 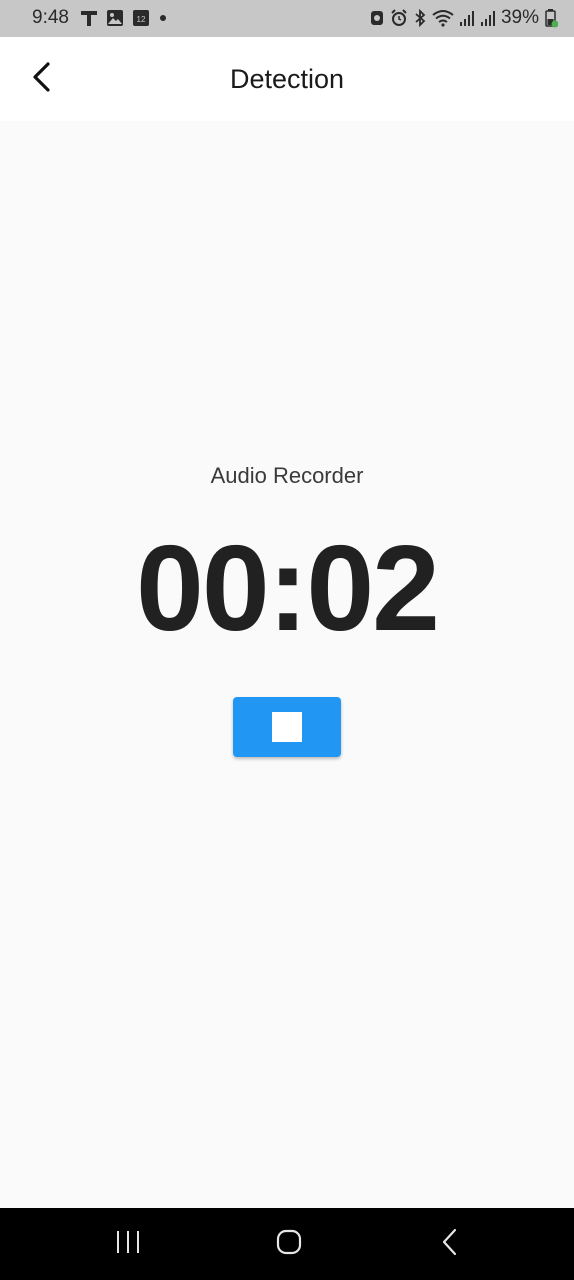 What do you see at coordinates (115, 18) in the screenshot?
I see `image-icon` at bounding box center [115, 18].